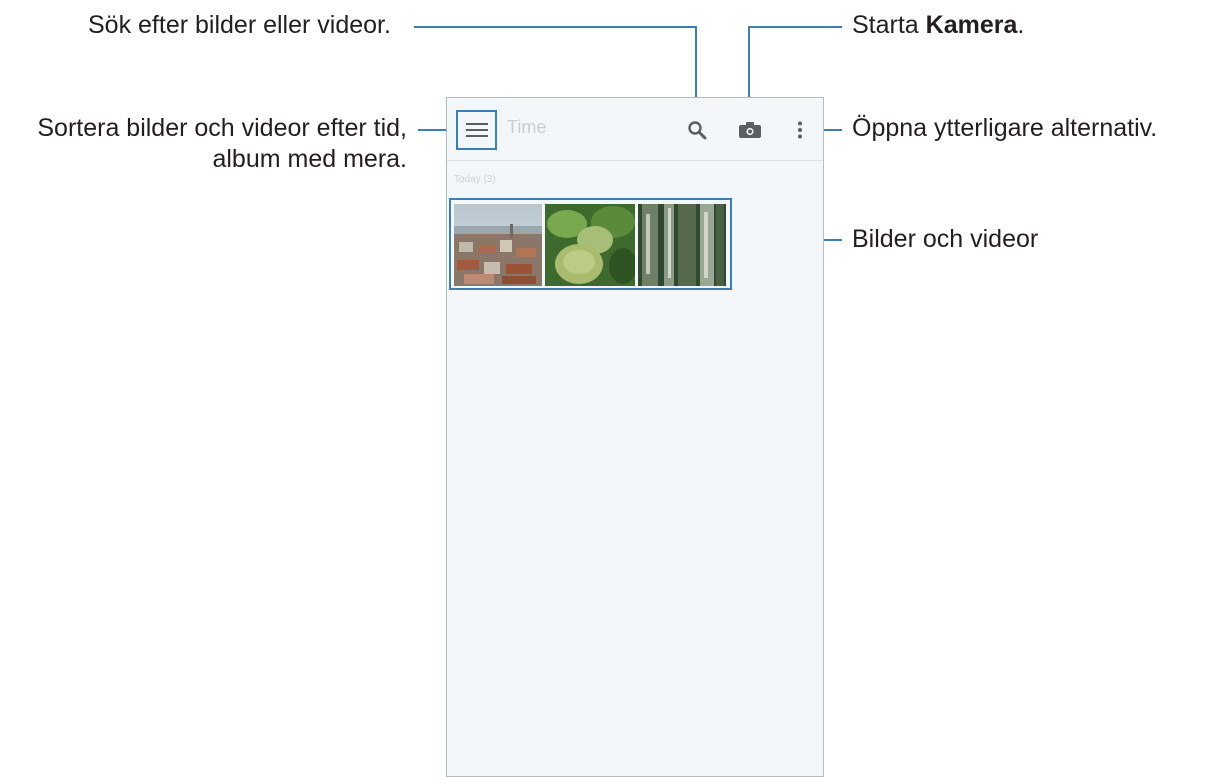  Describe the element at coordinates (475, 179) in the screenshot. I see `date-section-label: Today (3)` at that location.